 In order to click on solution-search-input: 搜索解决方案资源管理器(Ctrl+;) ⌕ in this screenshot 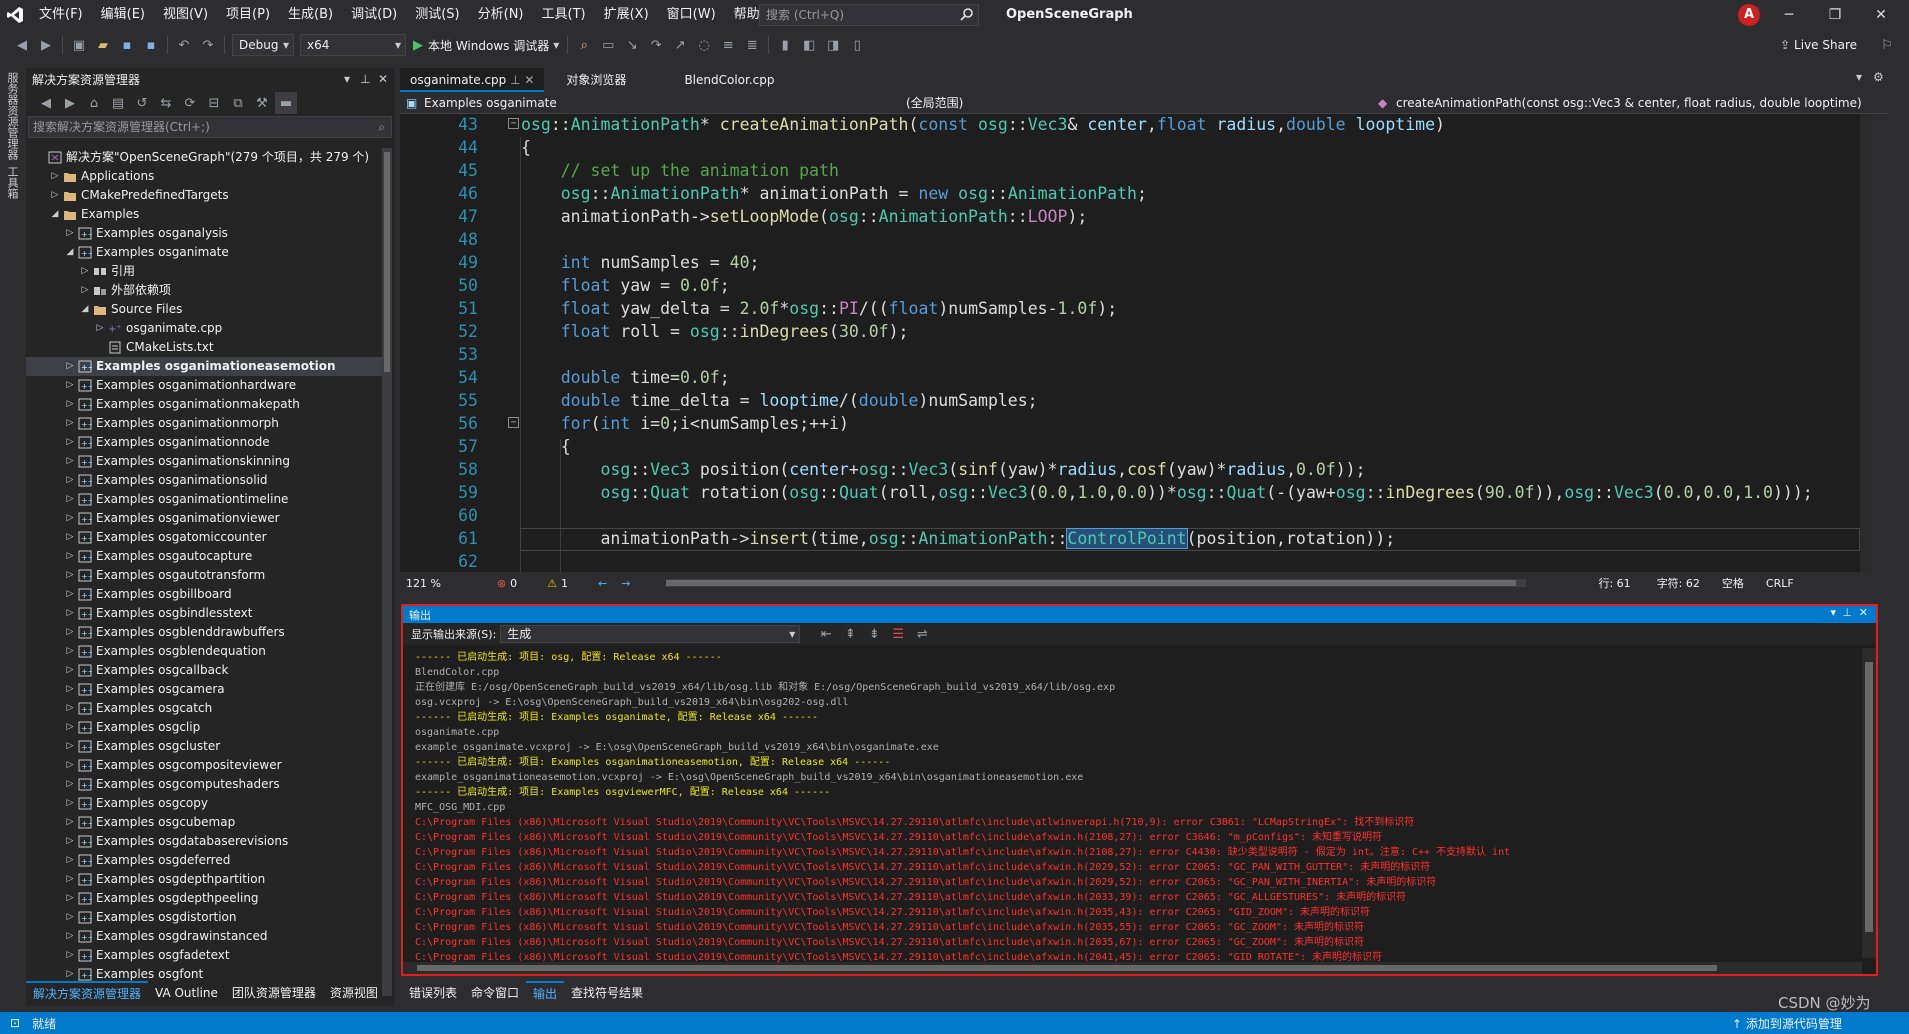, I will do `click(210, 127)`.